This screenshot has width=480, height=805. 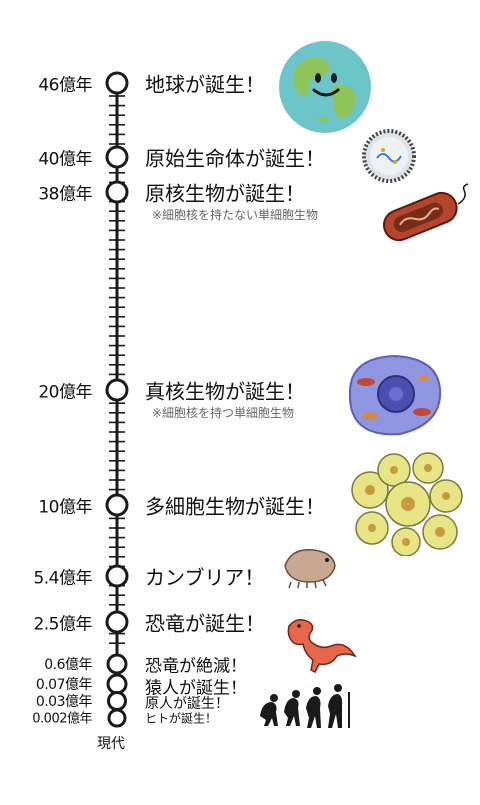 What do you see at coordinates (225, 193) in the screenshot?
I see `event-title: 原核生物が誕生！` at bounding box center [225, 193].